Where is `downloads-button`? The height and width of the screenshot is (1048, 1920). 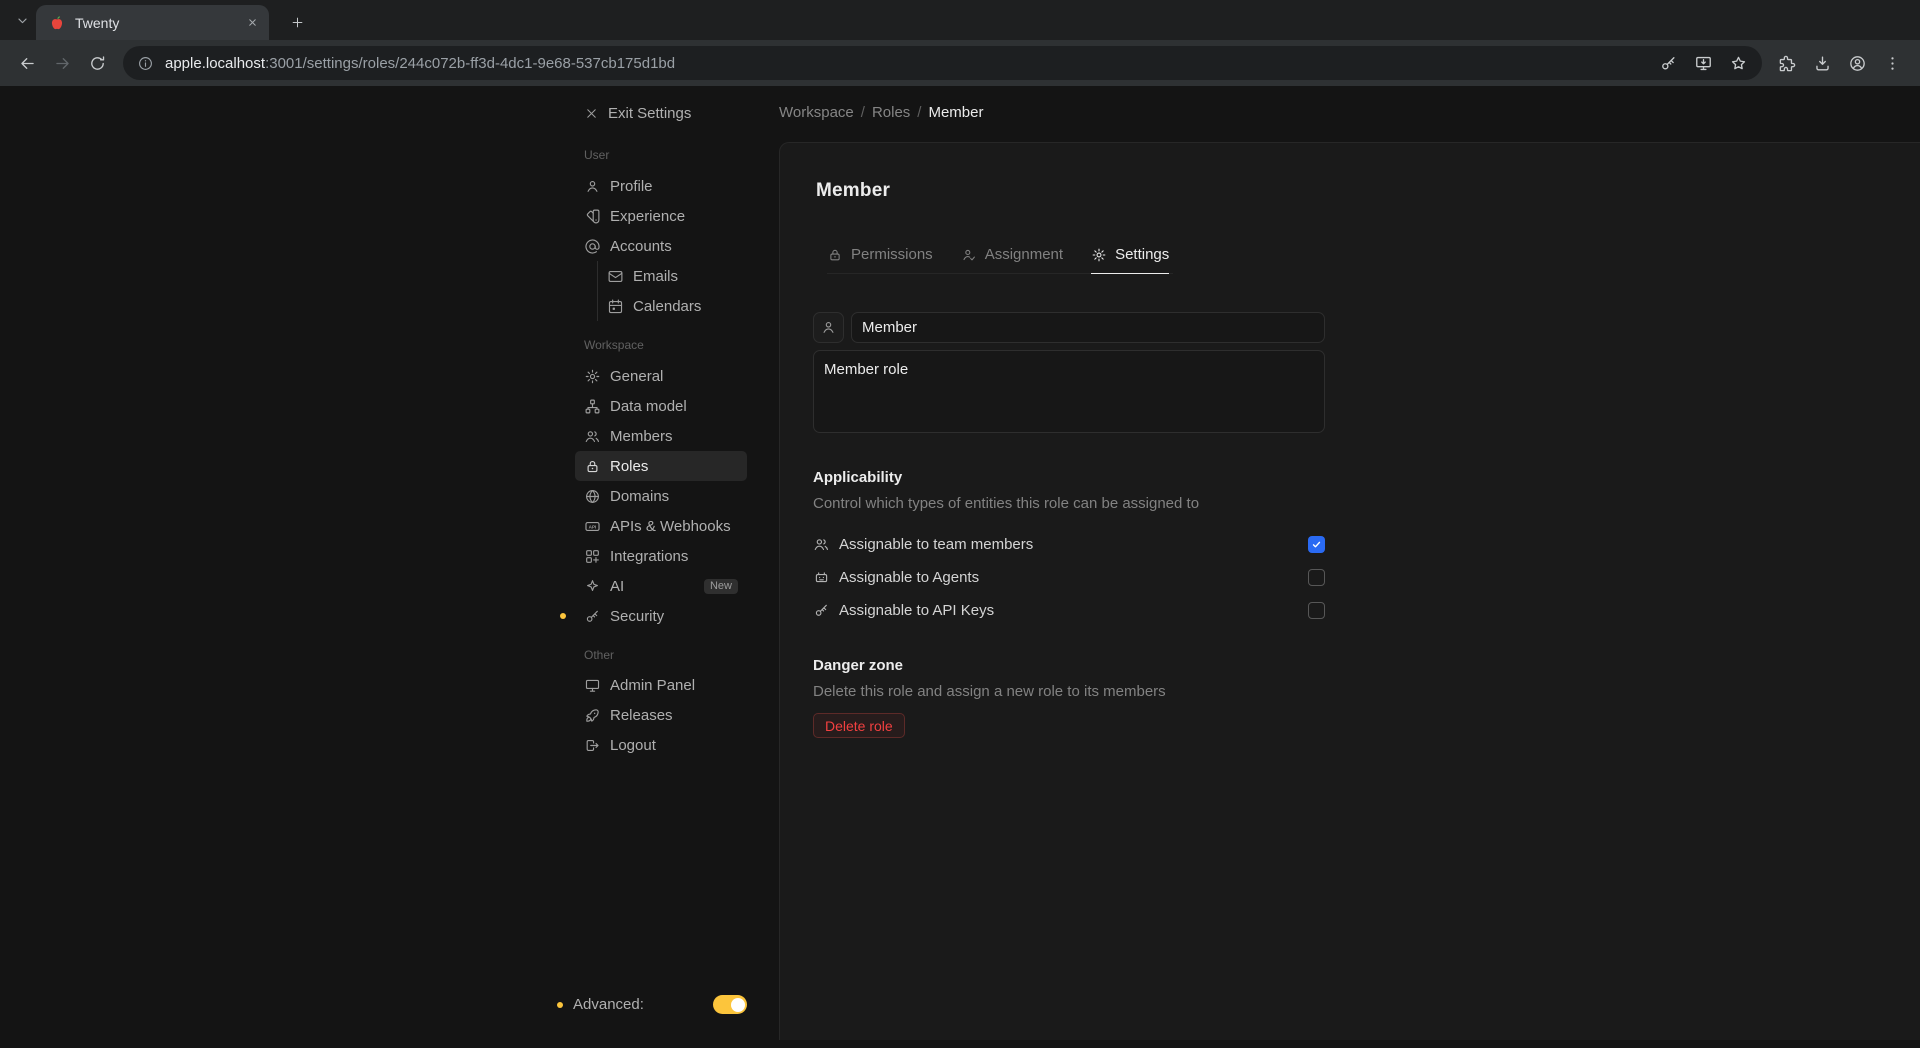 downloads-button is located at coordinates (1822, 63).